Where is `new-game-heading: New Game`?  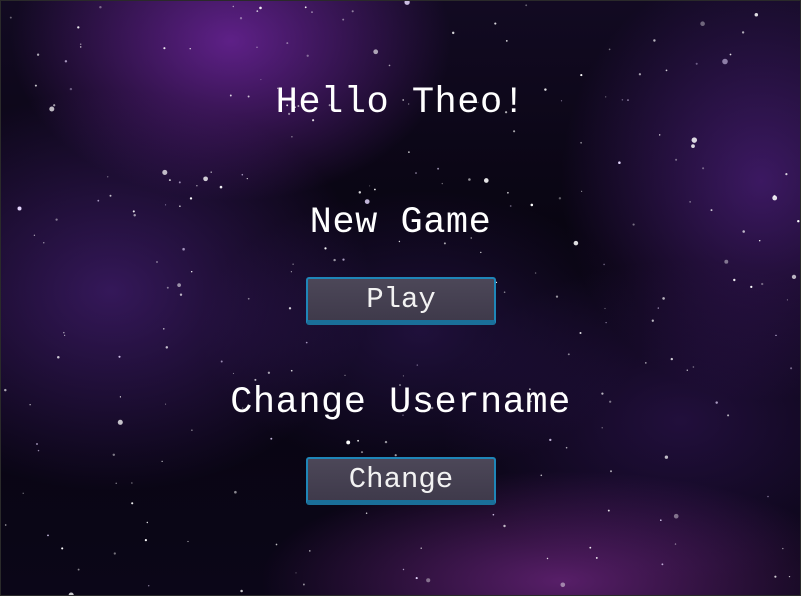 new-game-heading: New Game is located at coordinates (400, 223).